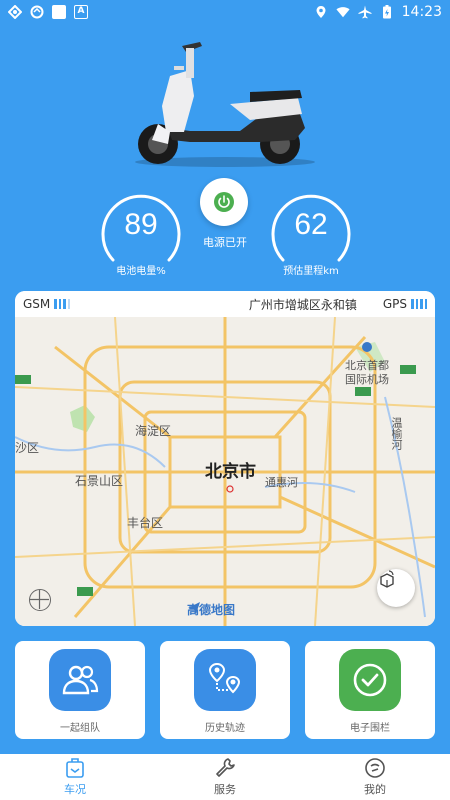  What do you see at coordinates (370, 728) in the screenshot?
I see `feature-label: 电子围栏` at bounding box center [370, 728].